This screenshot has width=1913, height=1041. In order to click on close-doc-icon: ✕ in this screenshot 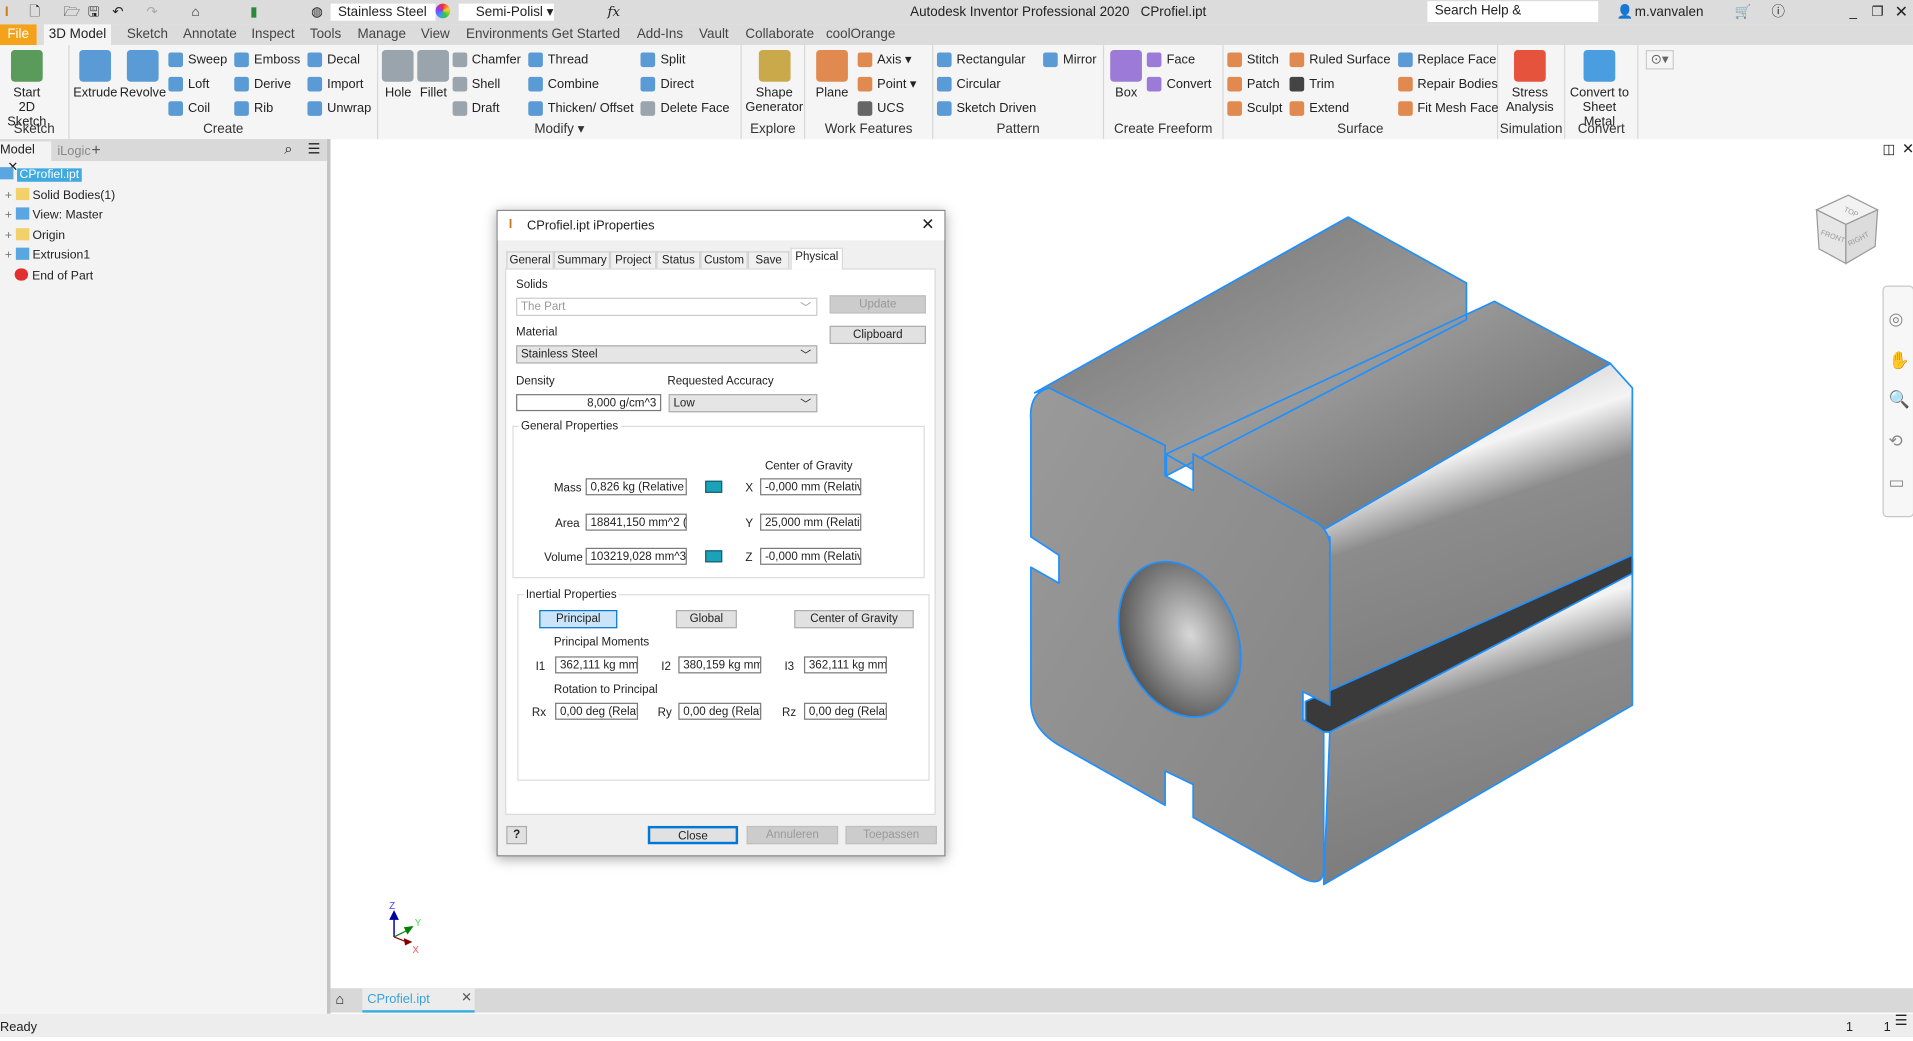, I will do `click(466, 998)`.